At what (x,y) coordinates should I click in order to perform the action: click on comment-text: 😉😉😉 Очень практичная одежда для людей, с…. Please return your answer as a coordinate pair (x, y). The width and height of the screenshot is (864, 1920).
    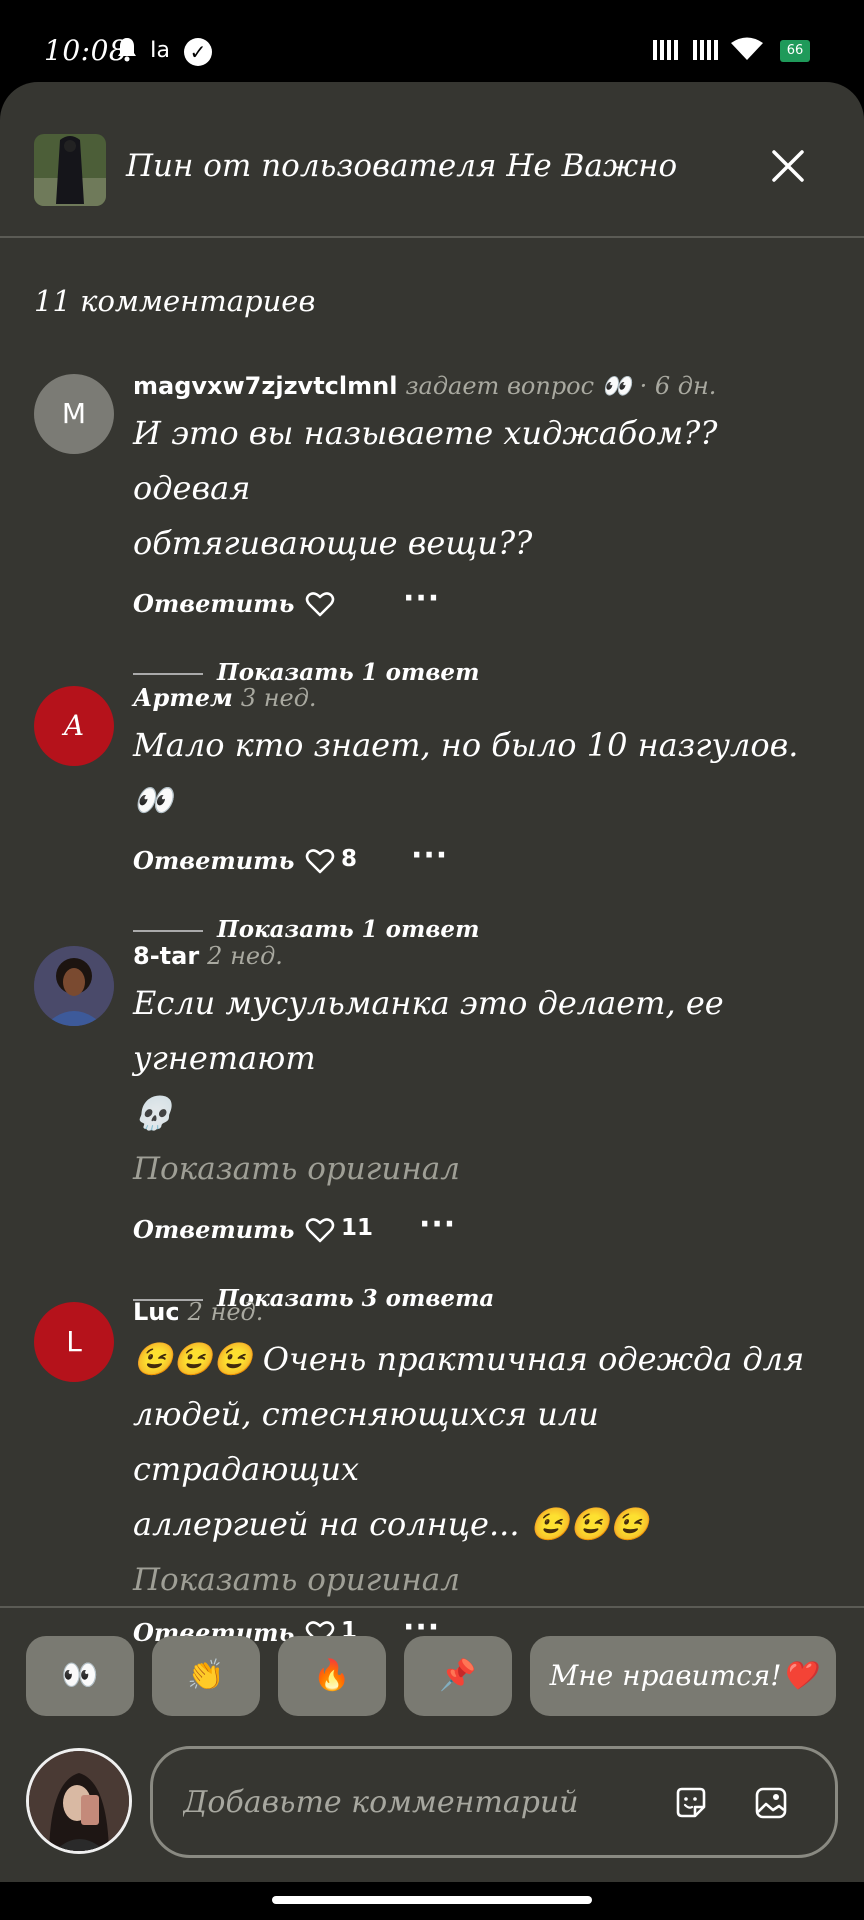
    Looking at the image, I should click on (469, 1441).